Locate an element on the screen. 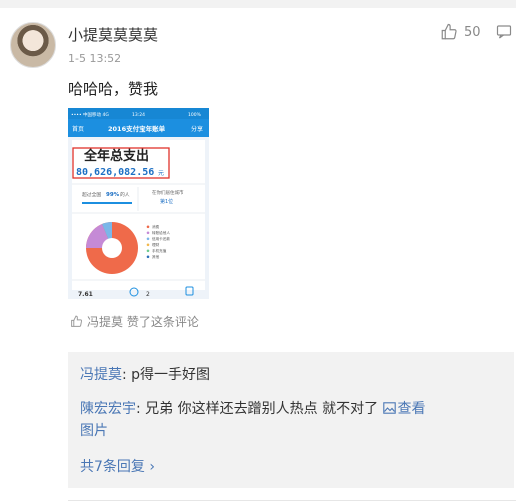  status-carrier: •••• 中国移动 4G is located at coordinates (90, 114).